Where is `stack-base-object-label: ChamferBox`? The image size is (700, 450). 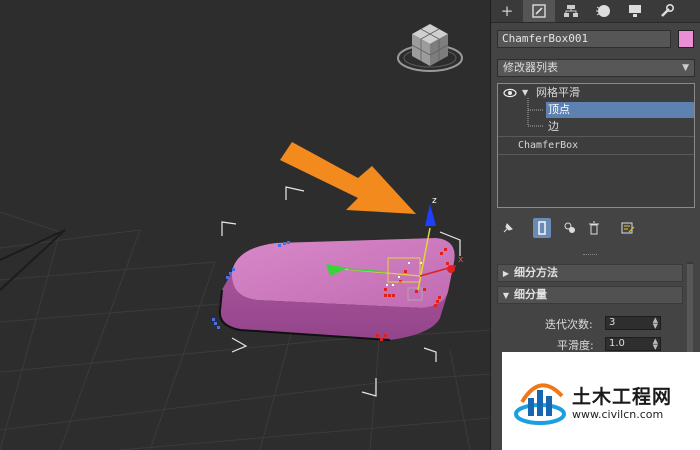 stack-base-object-label: ChamferBox is located at coordinates (548, 145).